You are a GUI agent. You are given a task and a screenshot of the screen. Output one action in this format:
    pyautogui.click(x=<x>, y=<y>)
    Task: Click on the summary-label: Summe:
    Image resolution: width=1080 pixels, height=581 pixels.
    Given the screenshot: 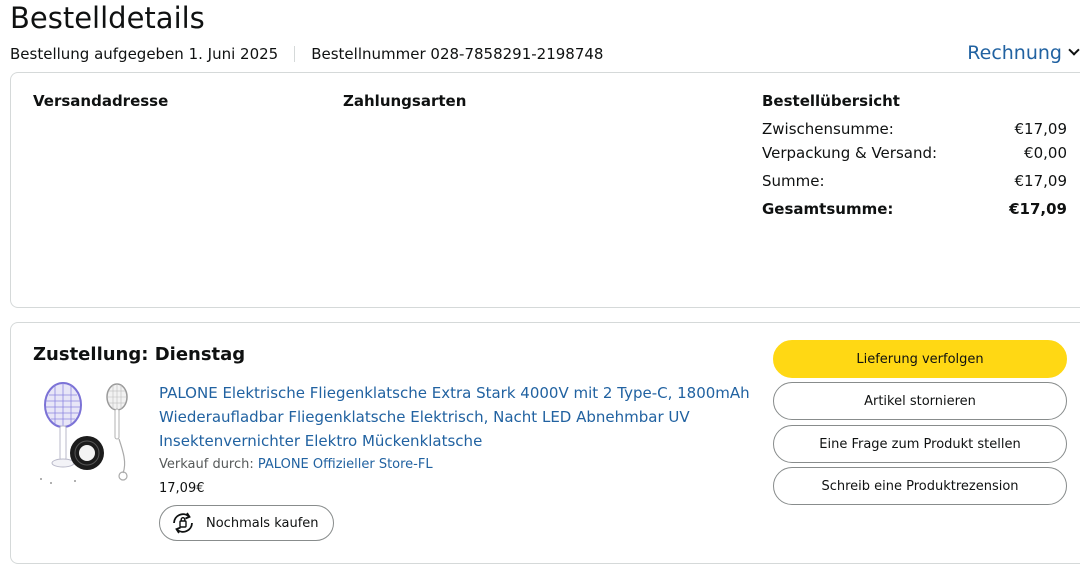 What is the action you would take?
    pyautogui.click(x=793, y=181)
    